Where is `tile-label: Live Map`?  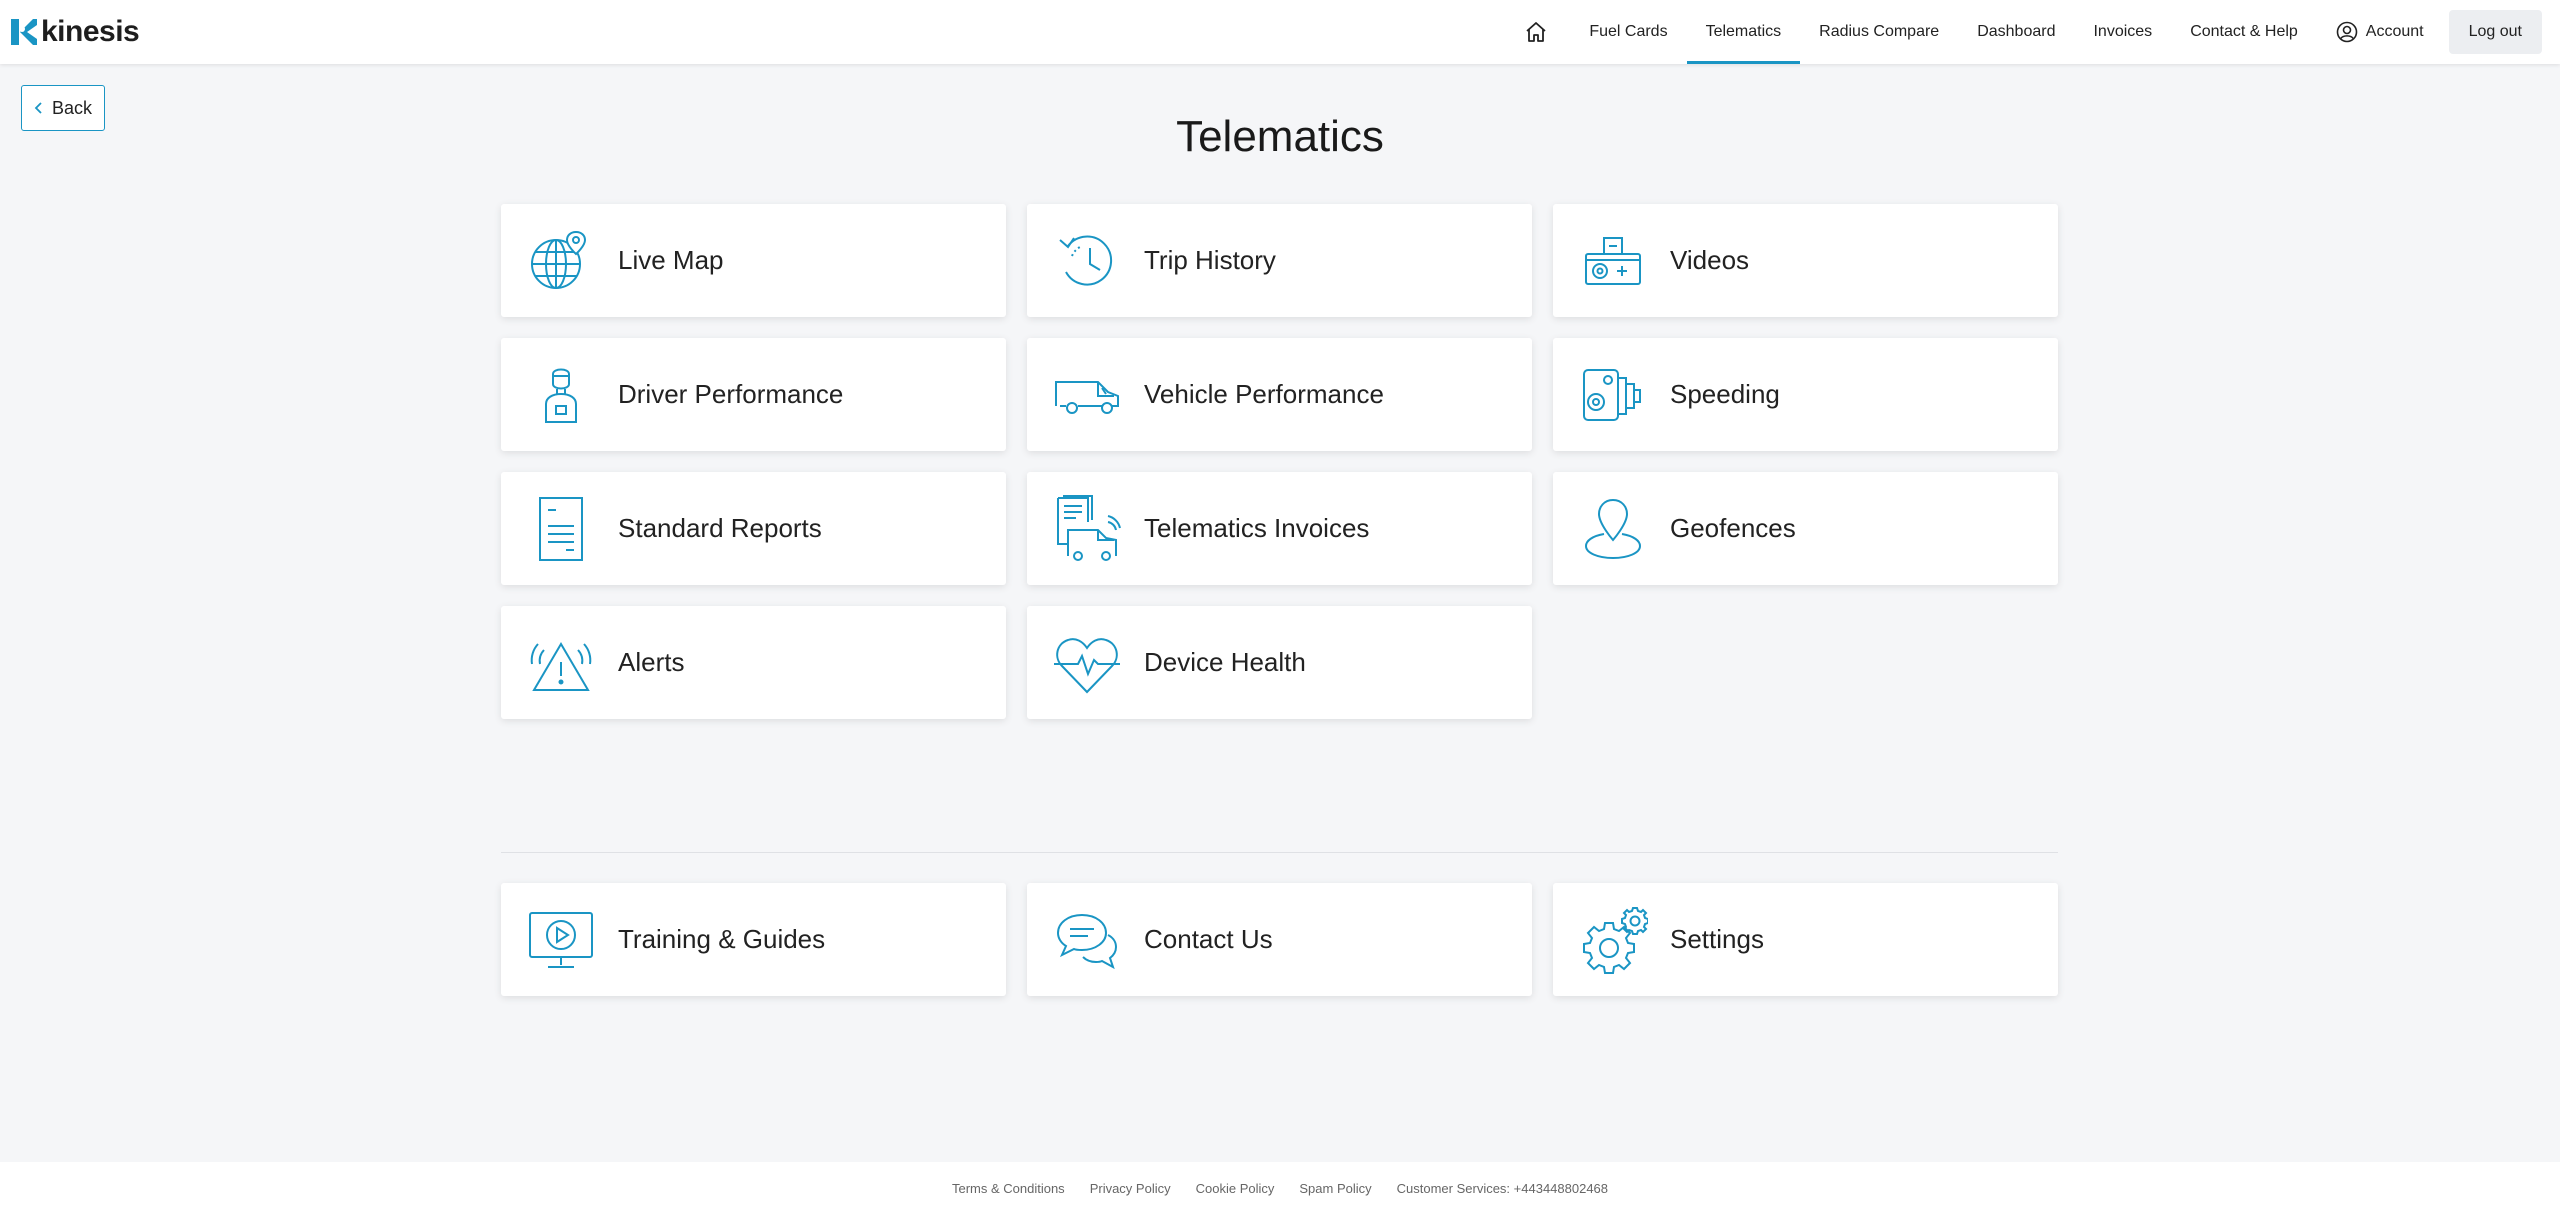 tile-label: Live Map is located at coordinates (671, 260).